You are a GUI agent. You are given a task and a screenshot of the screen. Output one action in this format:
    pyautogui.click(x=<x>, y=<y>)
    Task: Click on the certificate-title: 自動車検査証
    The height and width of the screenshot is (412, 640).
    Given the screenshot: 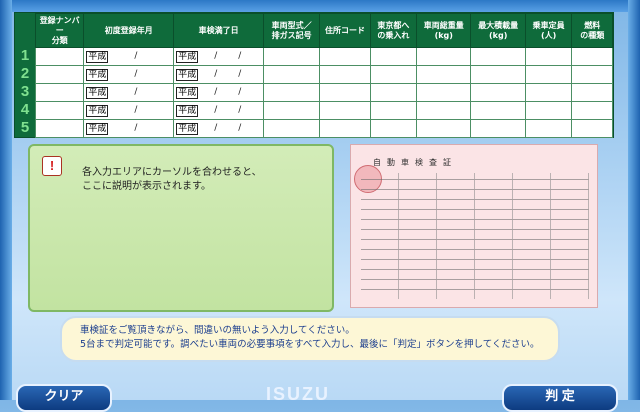 What is the action you would take?
    pyautogui.click(x=415, y=162)
    